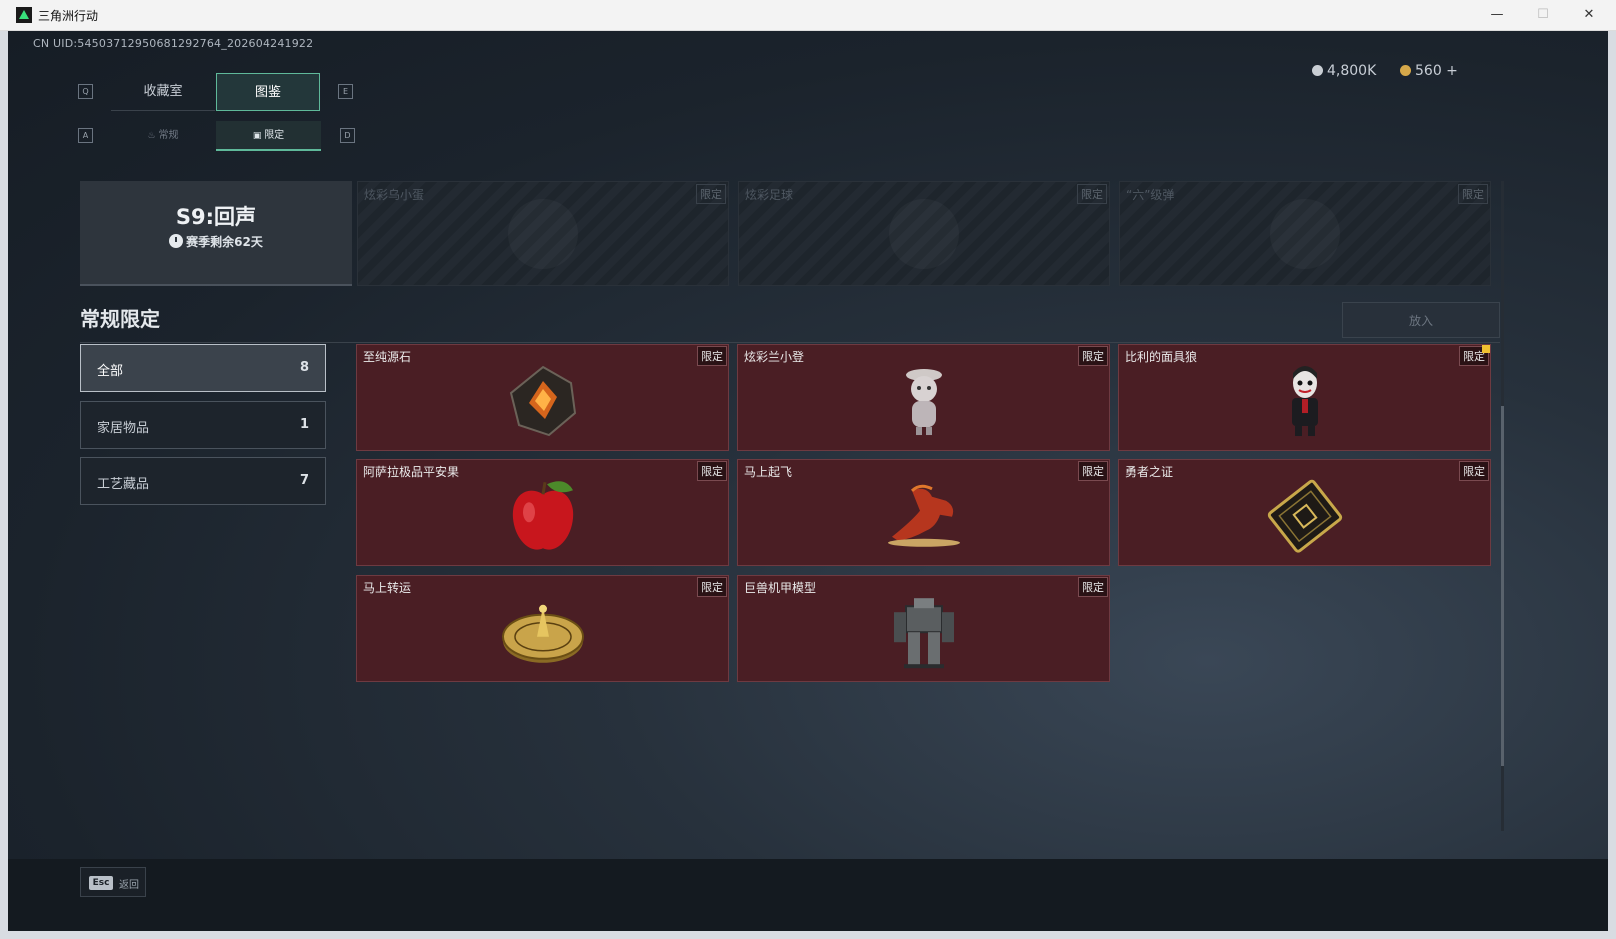 This screenshot has height=939, width=1616. What do you see at coordinates (1486, 349) in the screenshot?
I see `new-indicator-icon` at bounding box center [1486, 349].